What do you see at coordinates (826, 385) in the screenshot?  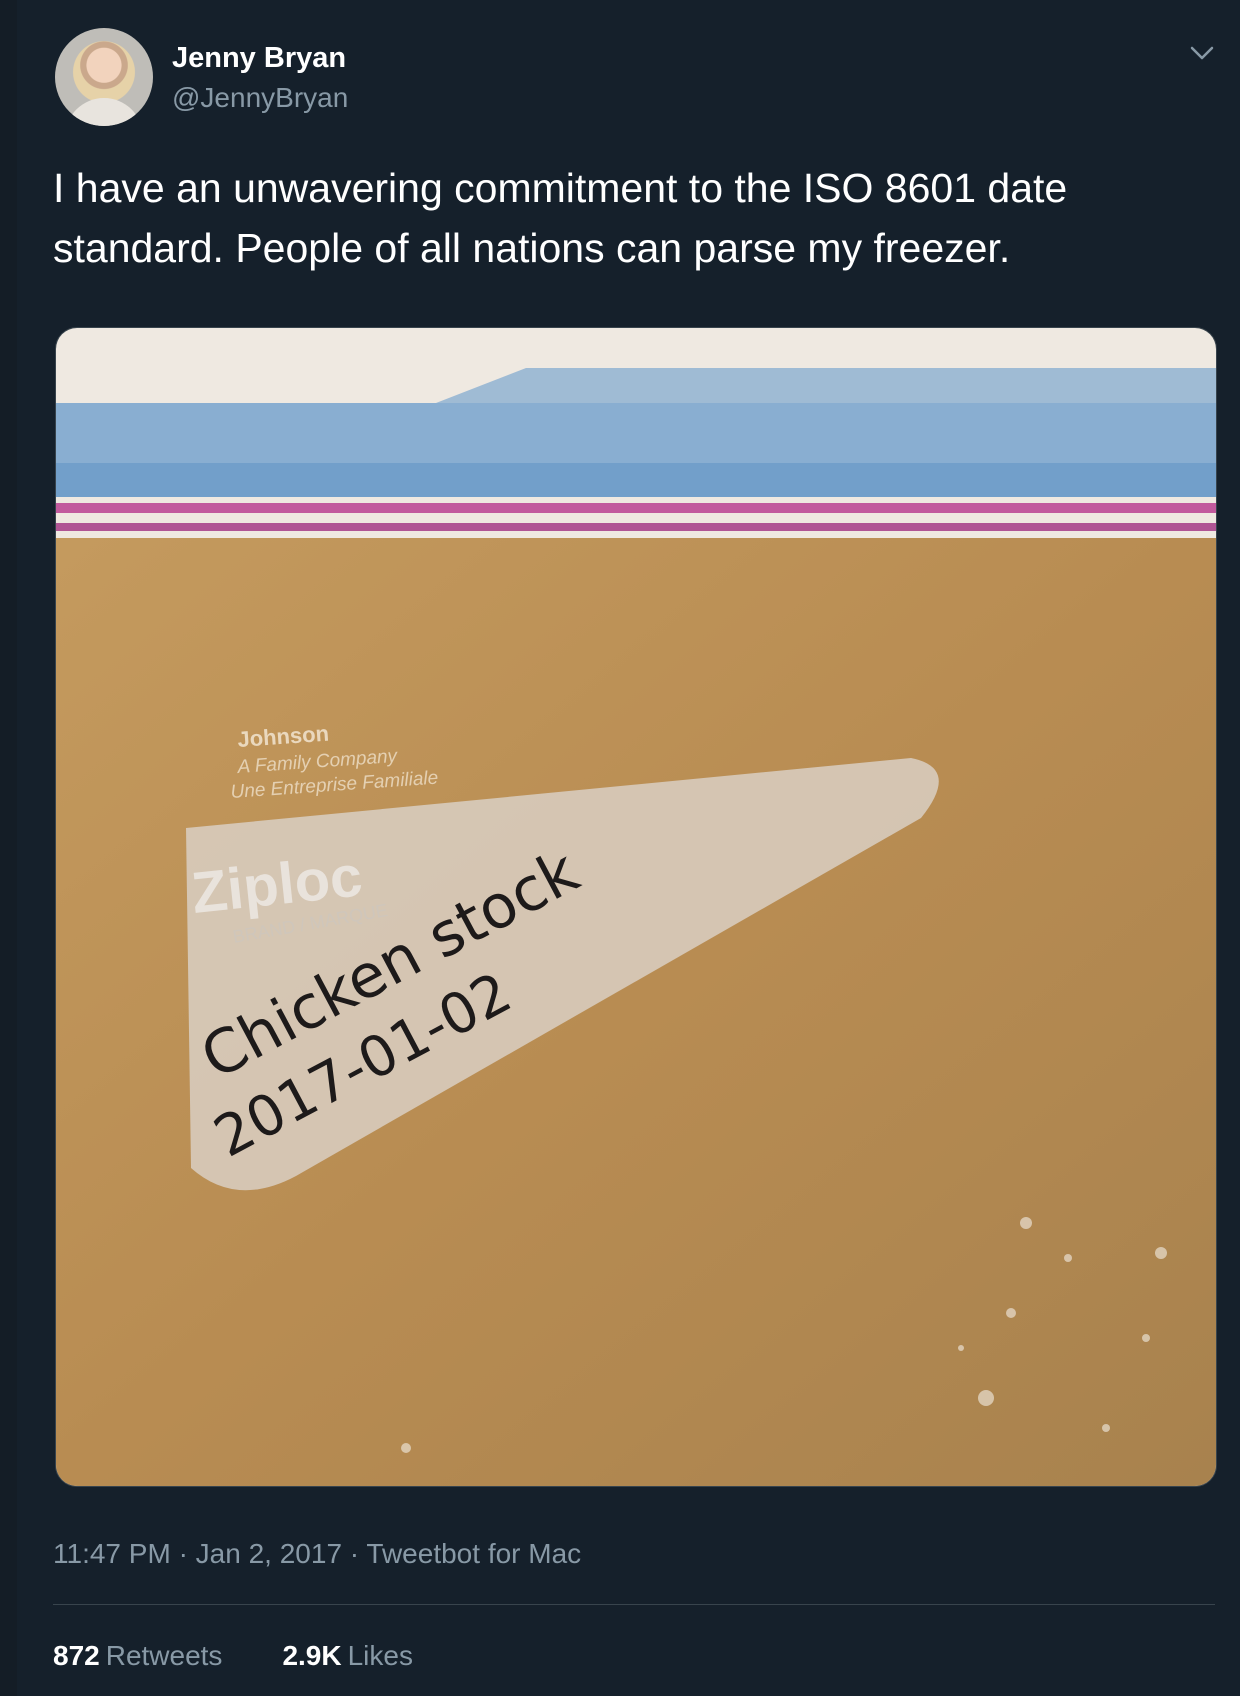 I see `blue-zip-tab` at bounding box center [826, 385].